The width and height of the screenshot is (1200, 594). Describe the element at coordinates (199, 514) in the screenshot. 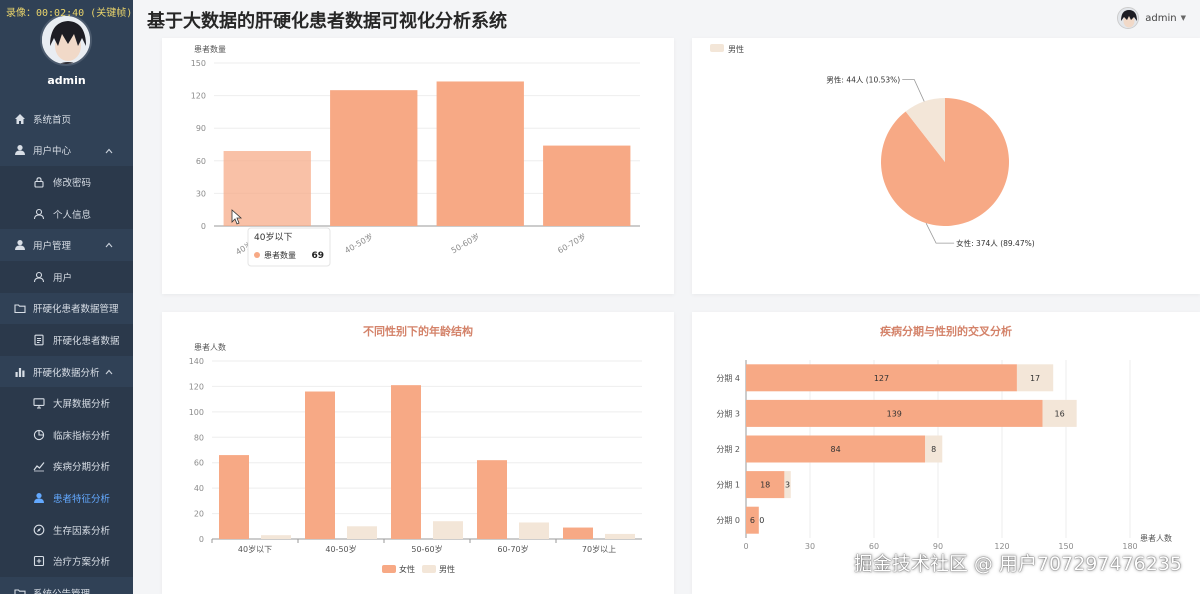

I see `y-tick-label: 20` at that location.